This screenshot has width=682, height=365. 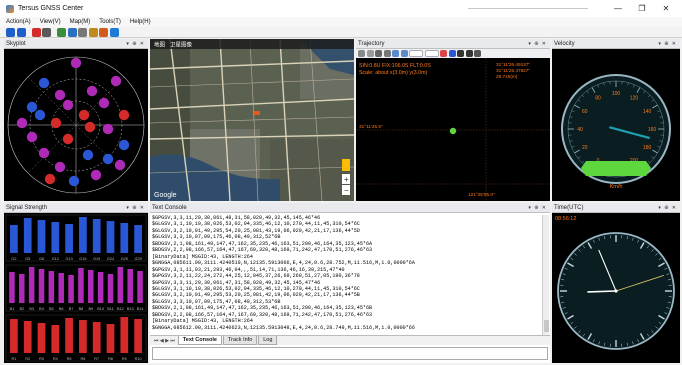 What do you see at coordinates (164, 341) in the screenshot?
I see `console-tab-nav: ⏮ ◀ ▶ ⏭` at bounding box center [164, 341].